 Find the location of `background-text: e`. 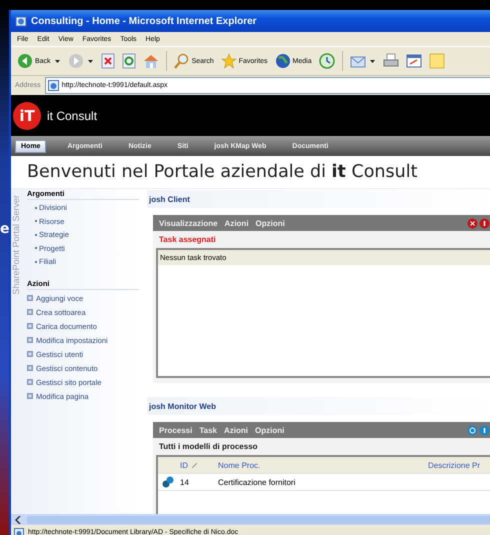

background-text: e is located at coordinates (5, 229).